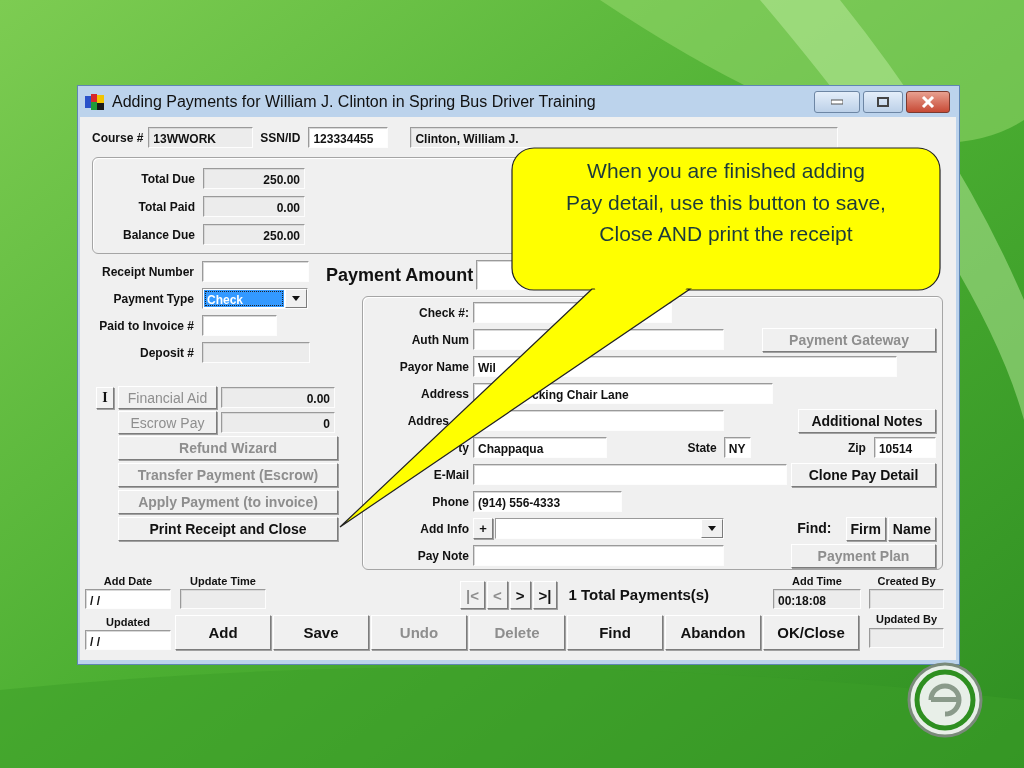  What do you see at coordinates (856, 448) in the screenshot?
I see `field-label: Zip` at bounding box center [856, 448].